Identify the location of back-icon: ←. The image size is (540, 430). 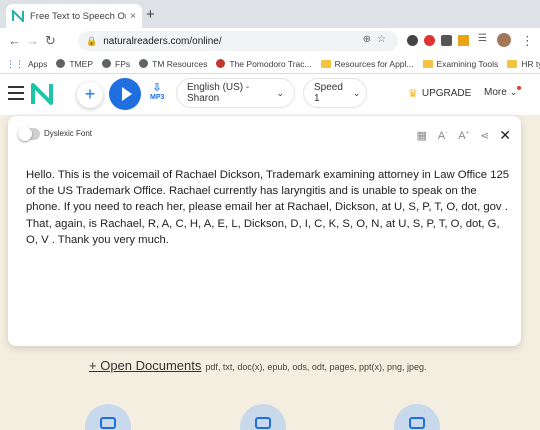
(14, 40).